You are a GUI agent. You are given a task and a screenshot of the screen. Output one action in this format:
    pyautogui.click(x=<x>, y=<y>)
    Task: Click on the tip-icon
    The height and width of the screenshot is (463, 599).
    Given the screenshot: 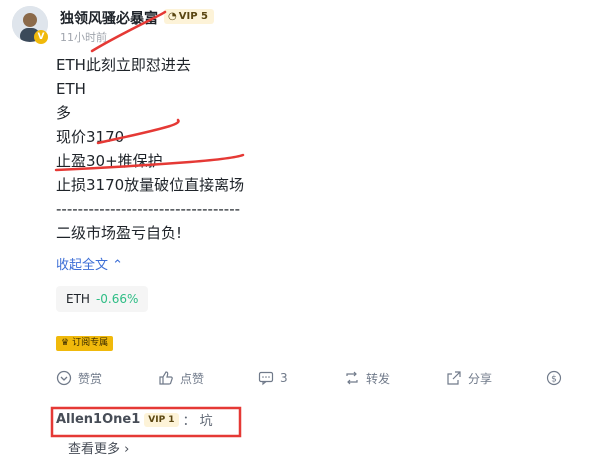 What is the action you would take?
    pyautogui.click(x=64, y=378)
    